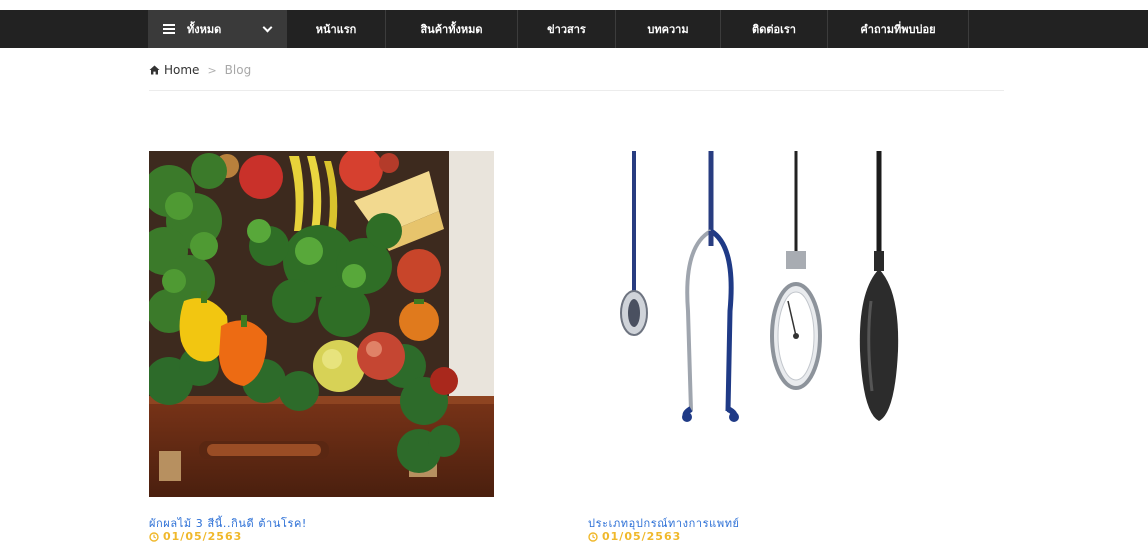 This screenshot has height=544, width=1148. I want to click on home-icon, so click(154, 70).